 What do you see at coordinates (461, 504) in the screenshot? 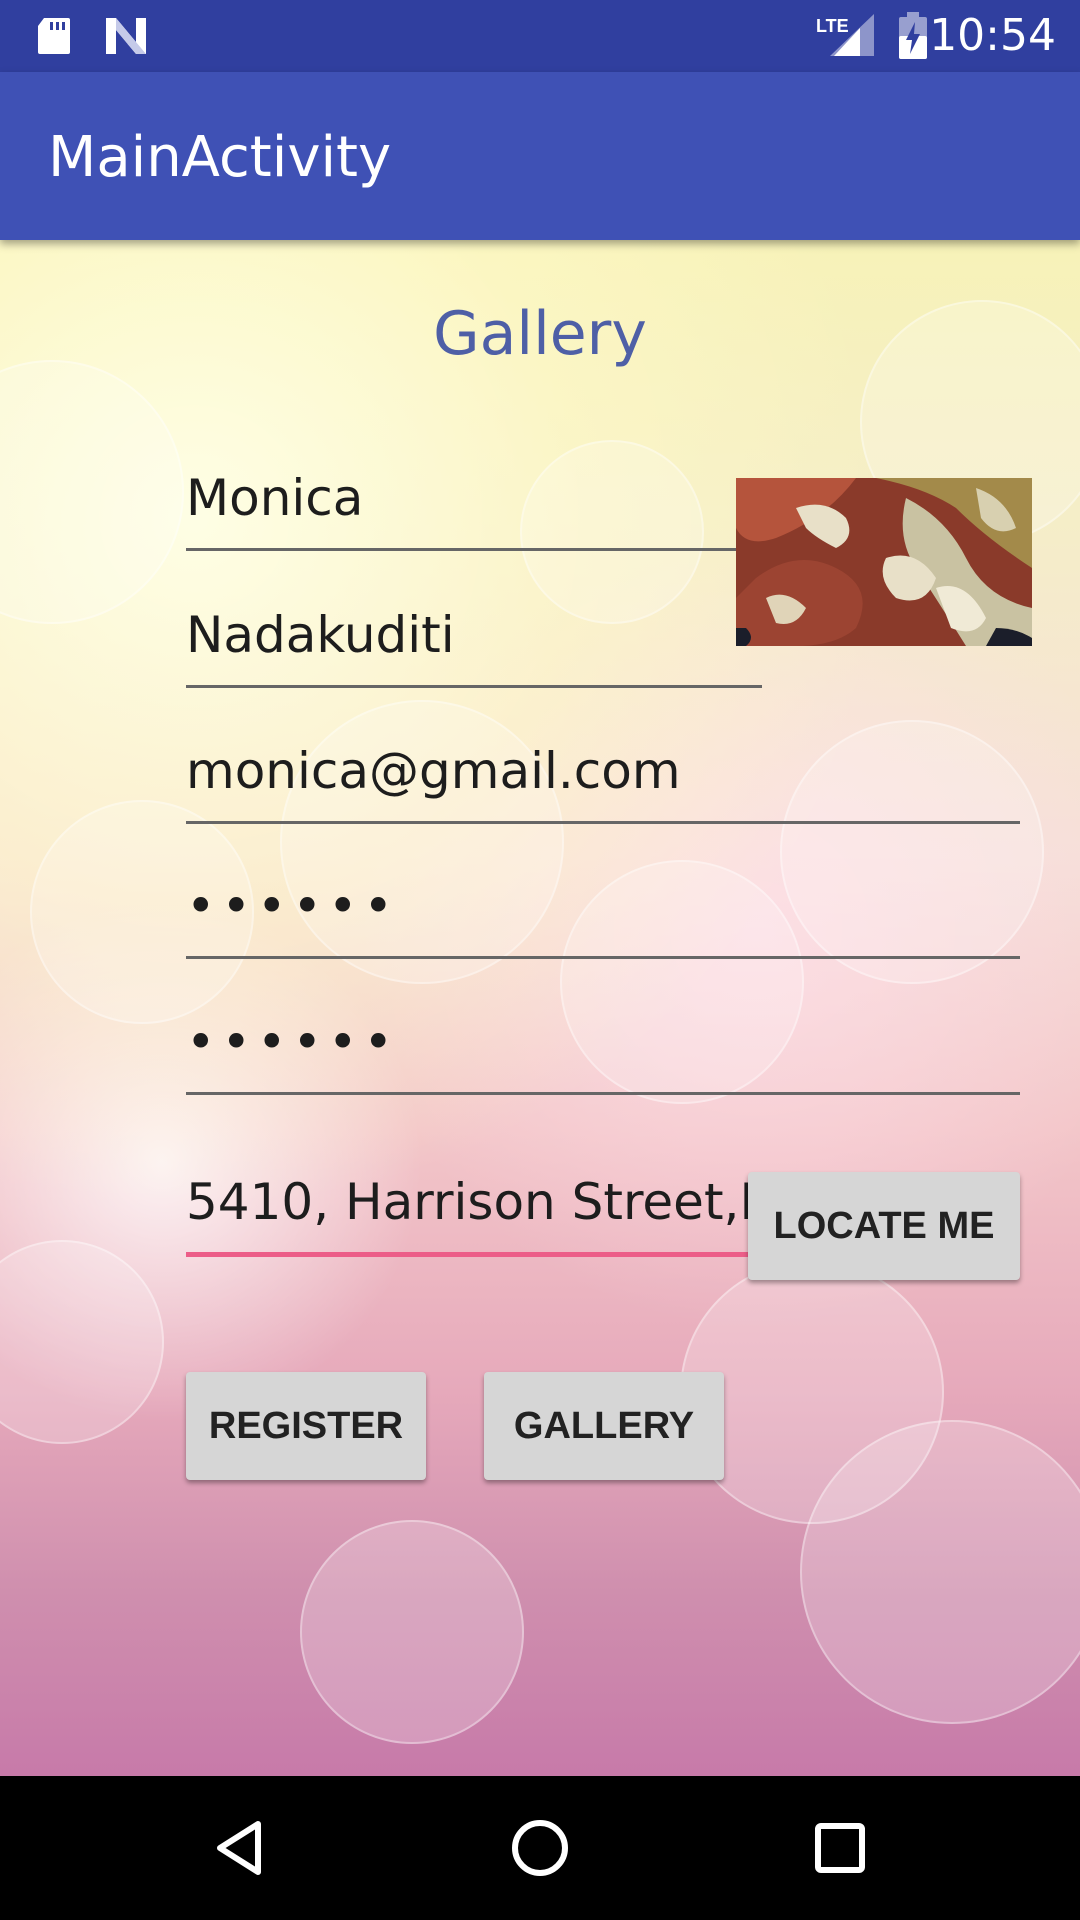
I see `first-name-field: Monica` at bounding box center [461, 504].